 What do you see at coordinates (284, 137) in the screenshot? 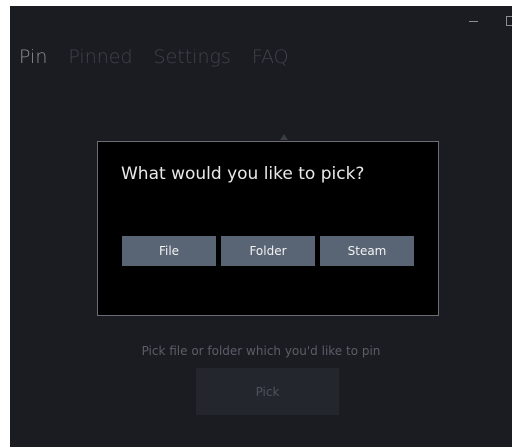
I see `caret-up-icon` at bounding box center [284, 137].